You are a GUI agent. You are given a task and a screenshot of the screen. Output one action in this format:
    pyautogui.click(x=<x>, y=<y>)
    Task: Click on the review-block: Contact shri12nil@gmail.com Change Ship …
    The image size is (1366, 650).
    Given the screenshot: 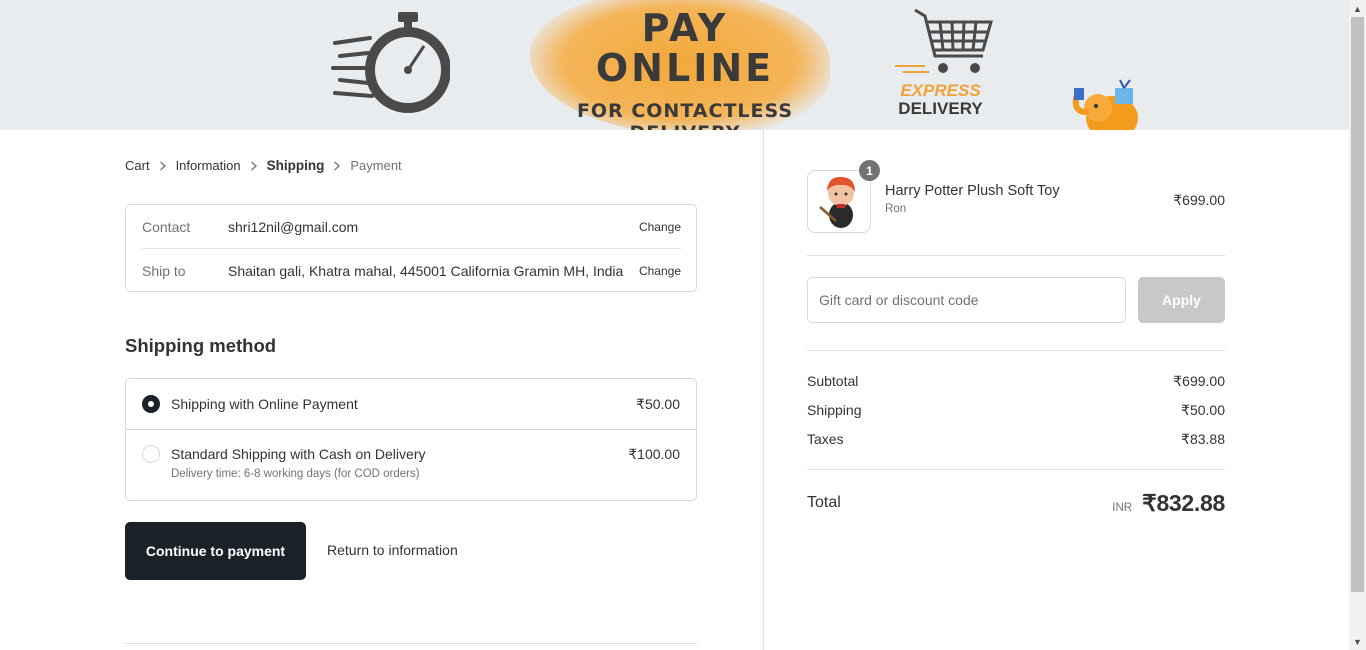 What is the action you would take?
    pyautogui.click(x=411, y=248)
    